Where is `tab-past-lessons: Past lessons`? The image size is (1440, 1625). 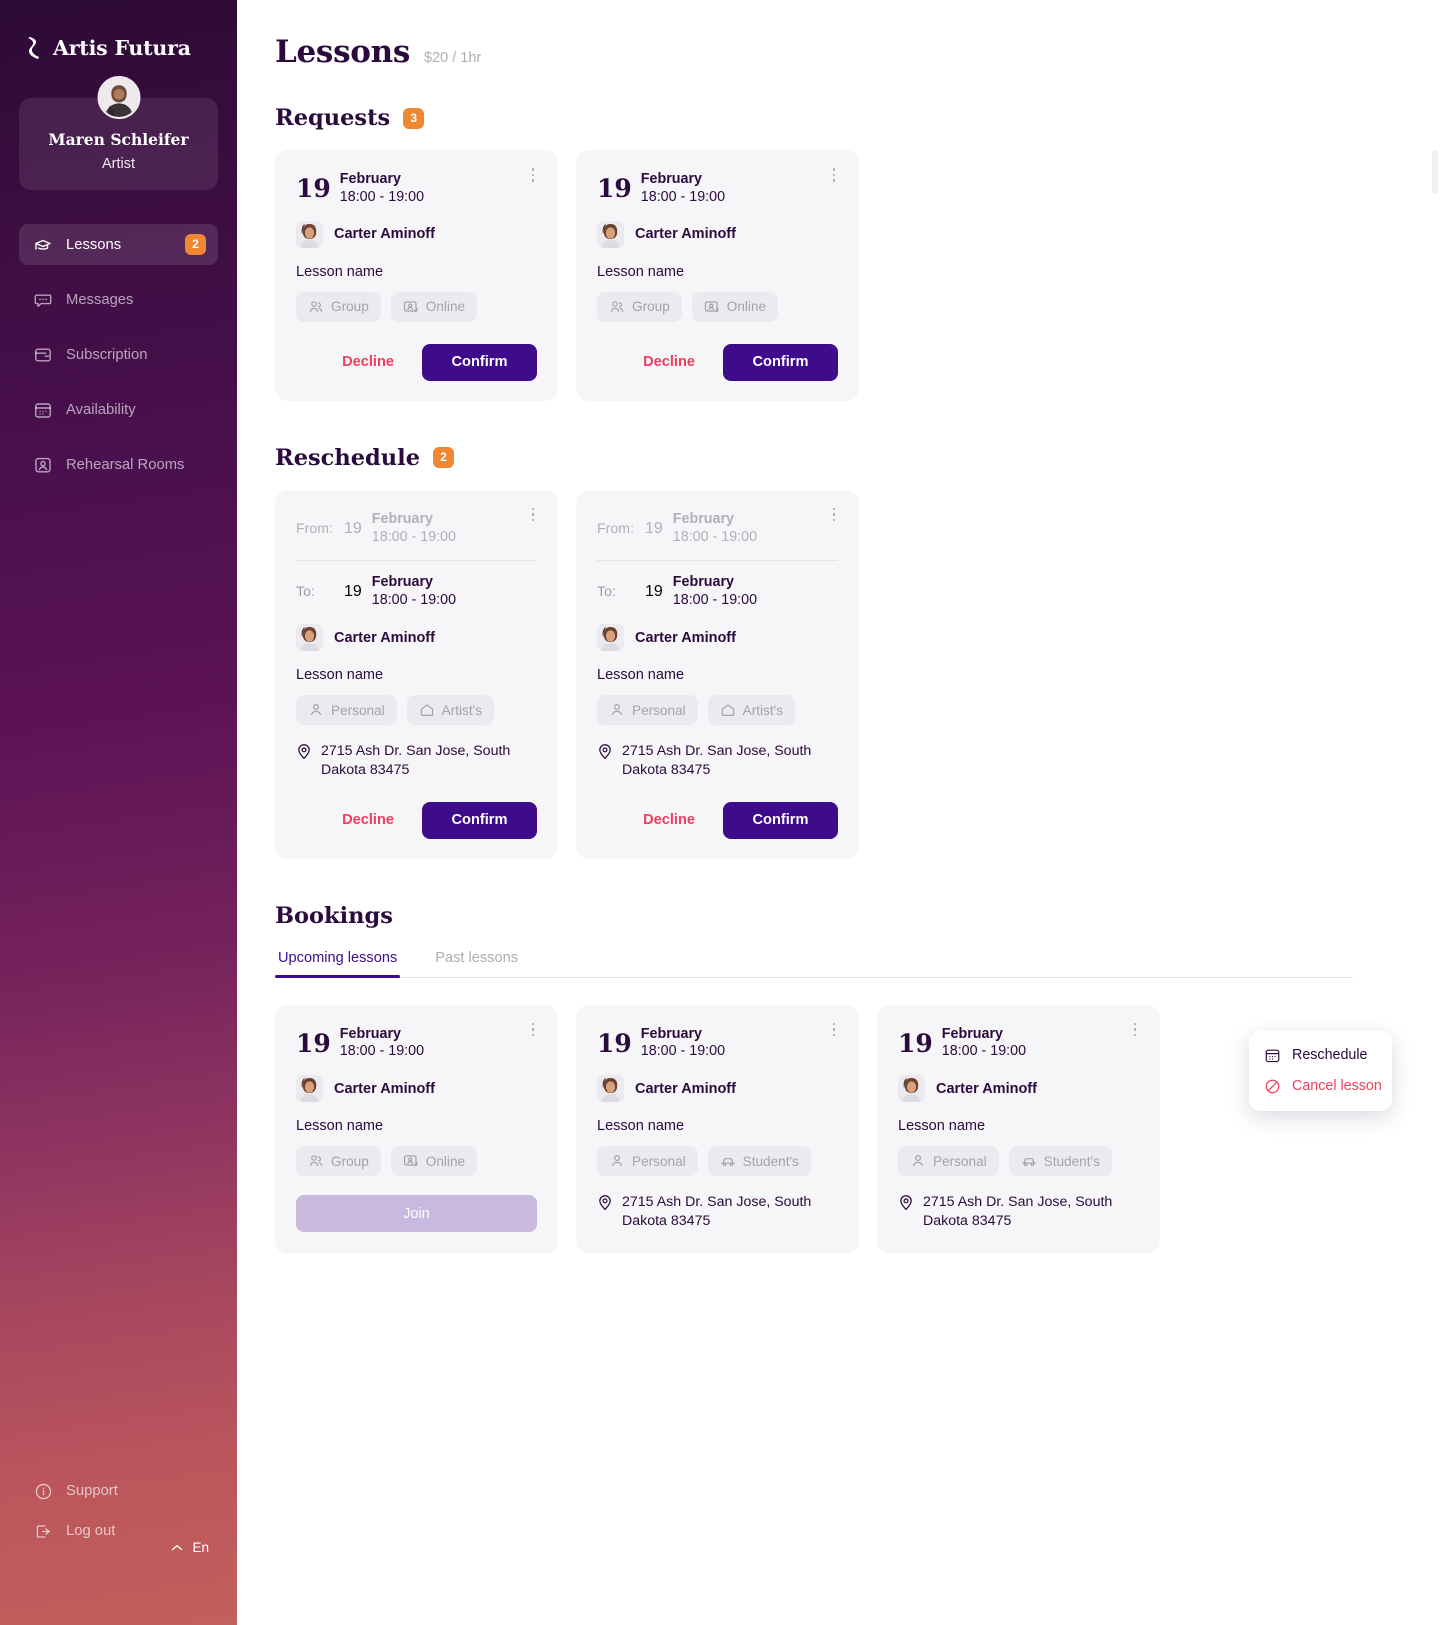 tab-past-lessons: Past lessons is located at coordinates (476, 963).